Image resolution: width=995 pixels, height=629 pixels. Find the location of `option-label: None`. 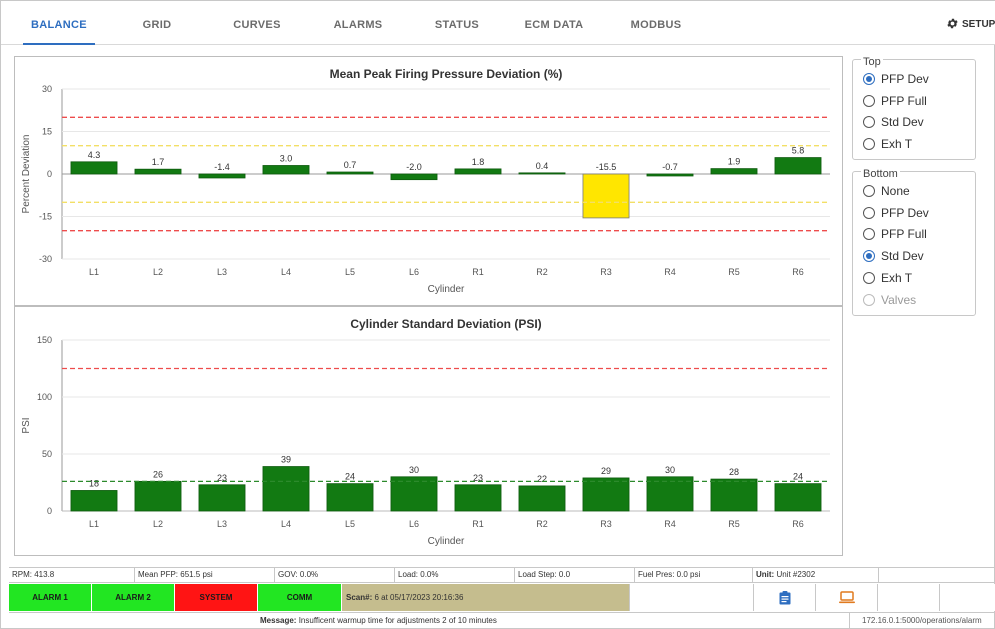

option-label: None is located at coordinates (895, 191).